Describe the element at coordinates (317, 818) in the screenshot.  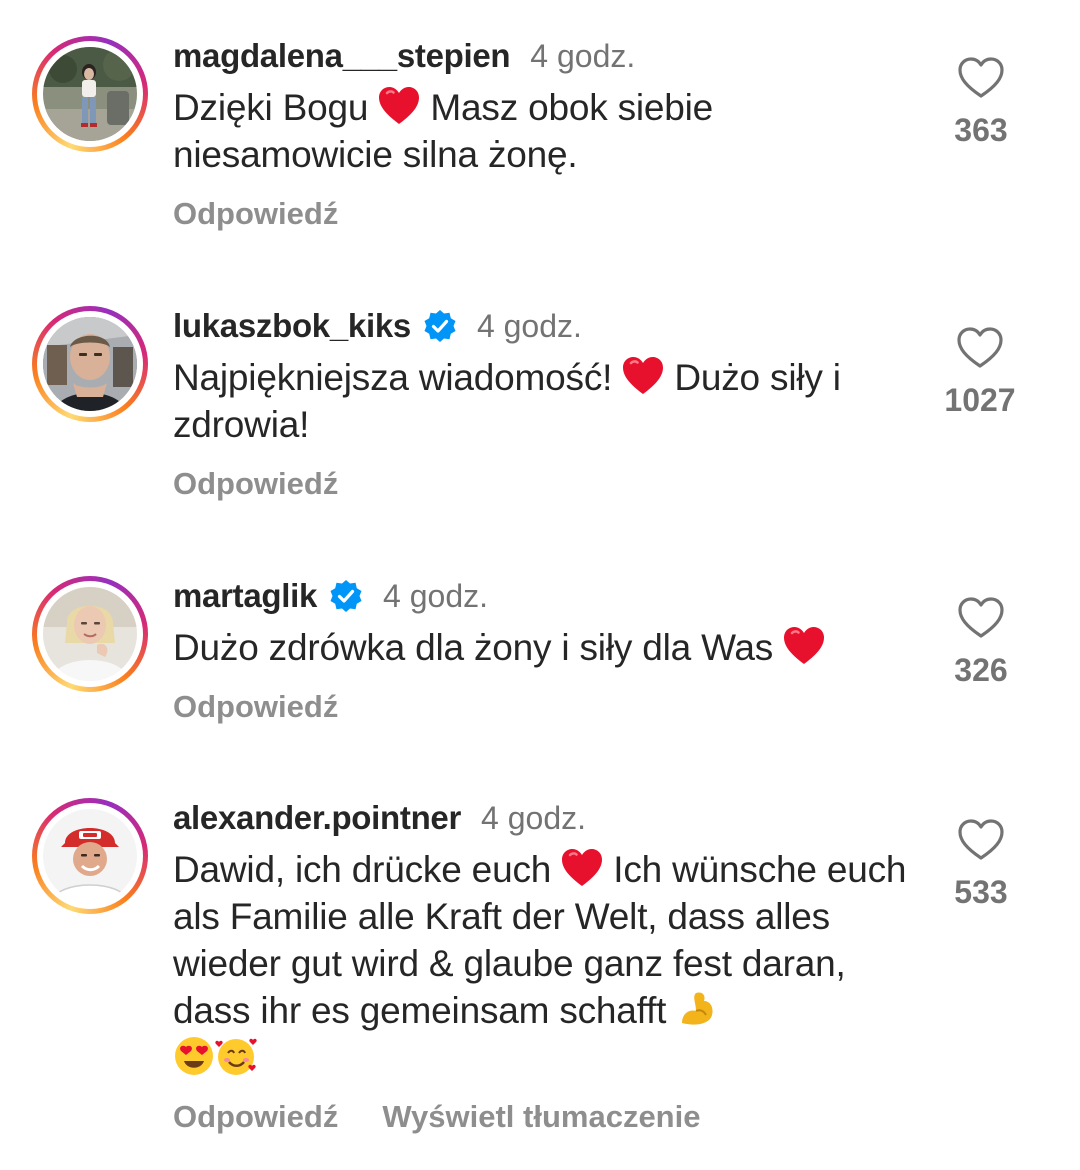
I see `comment-username: alexander.pointner` at that location.